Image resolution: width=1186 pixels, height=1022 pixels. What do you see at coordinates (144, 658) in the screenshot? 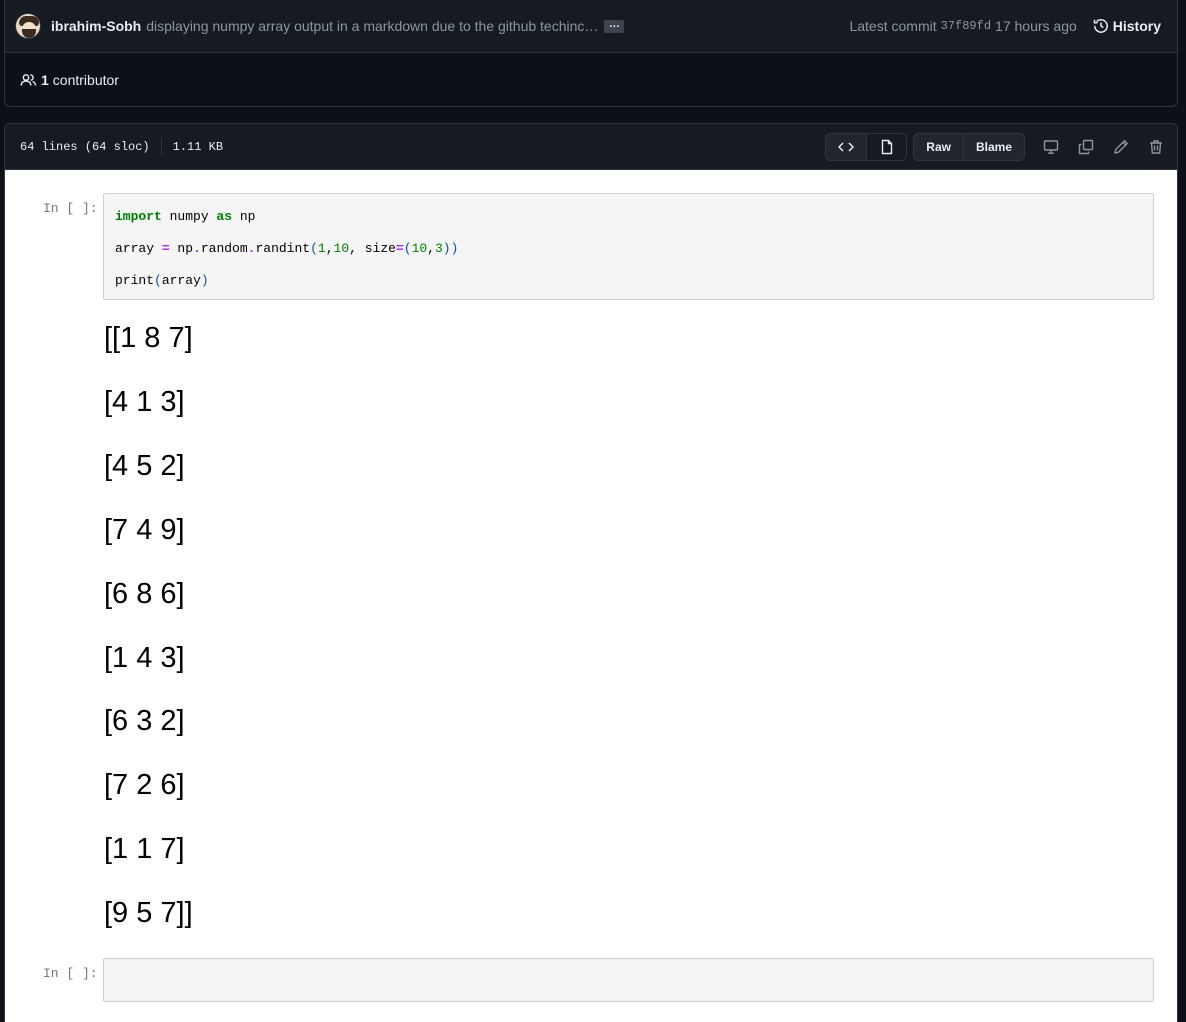
I see `output-line: [1 4 3]` at bounding box center [144, 658].